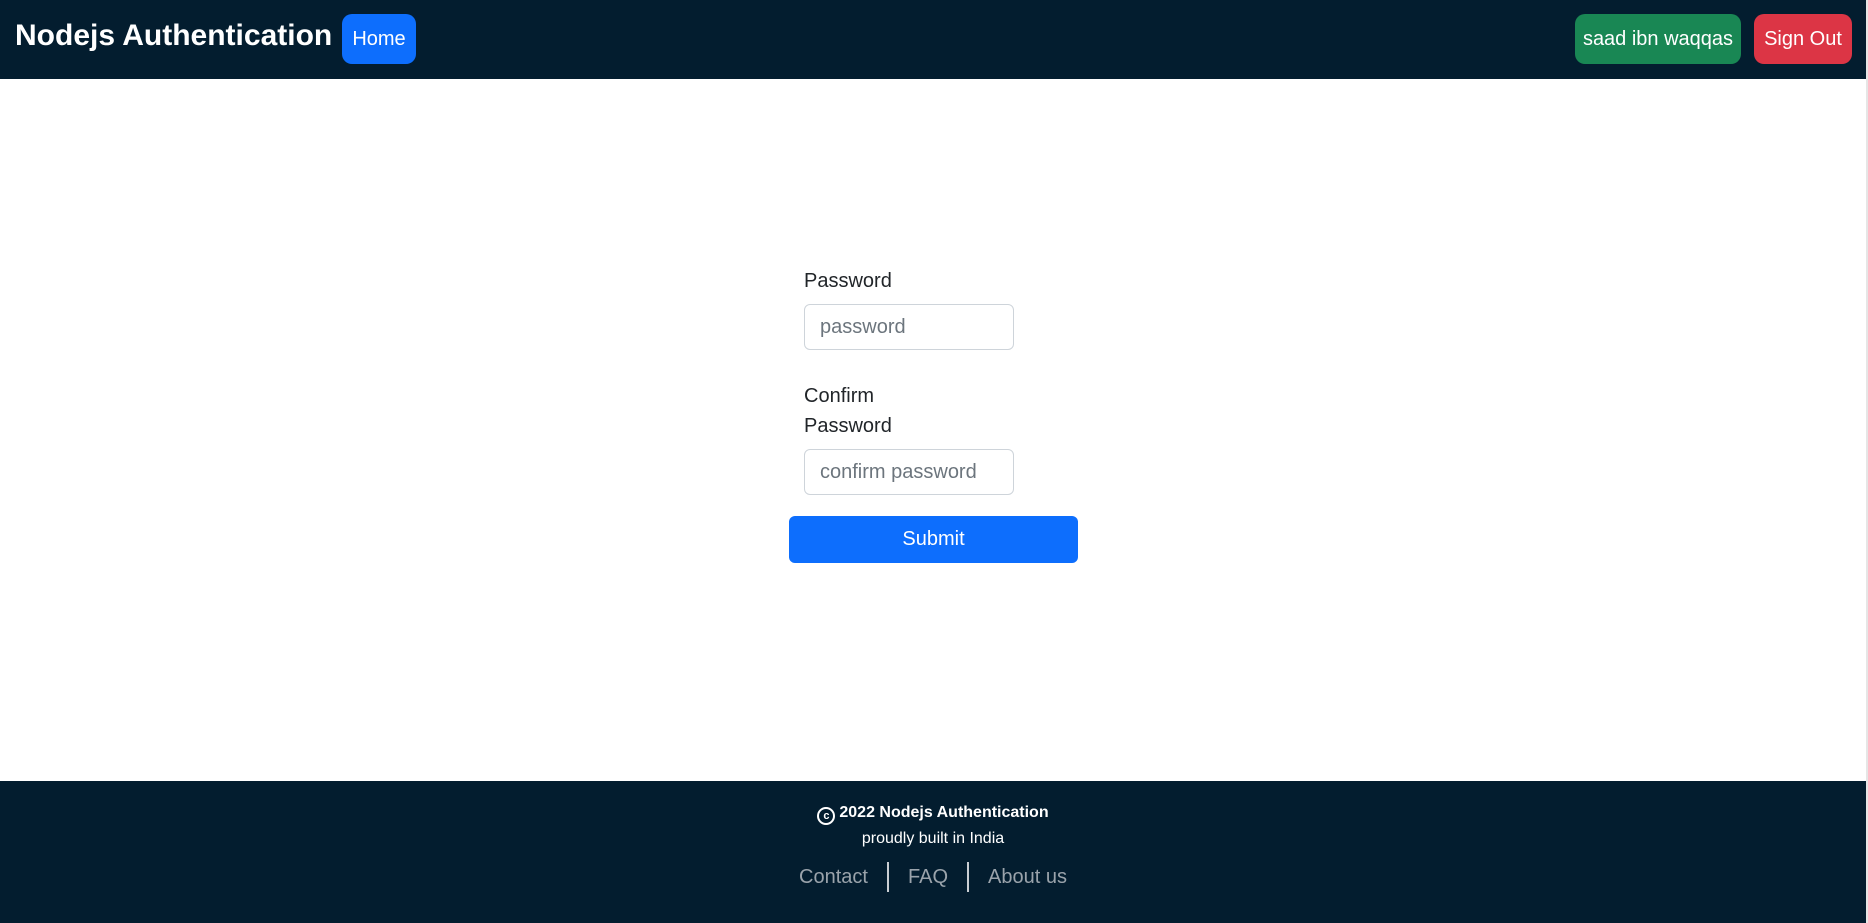 This screenshot has height=923, width=1868. Describe the element at coordinates (826, 816) in the screenshot. I see `copyright-icon: c` at that location.